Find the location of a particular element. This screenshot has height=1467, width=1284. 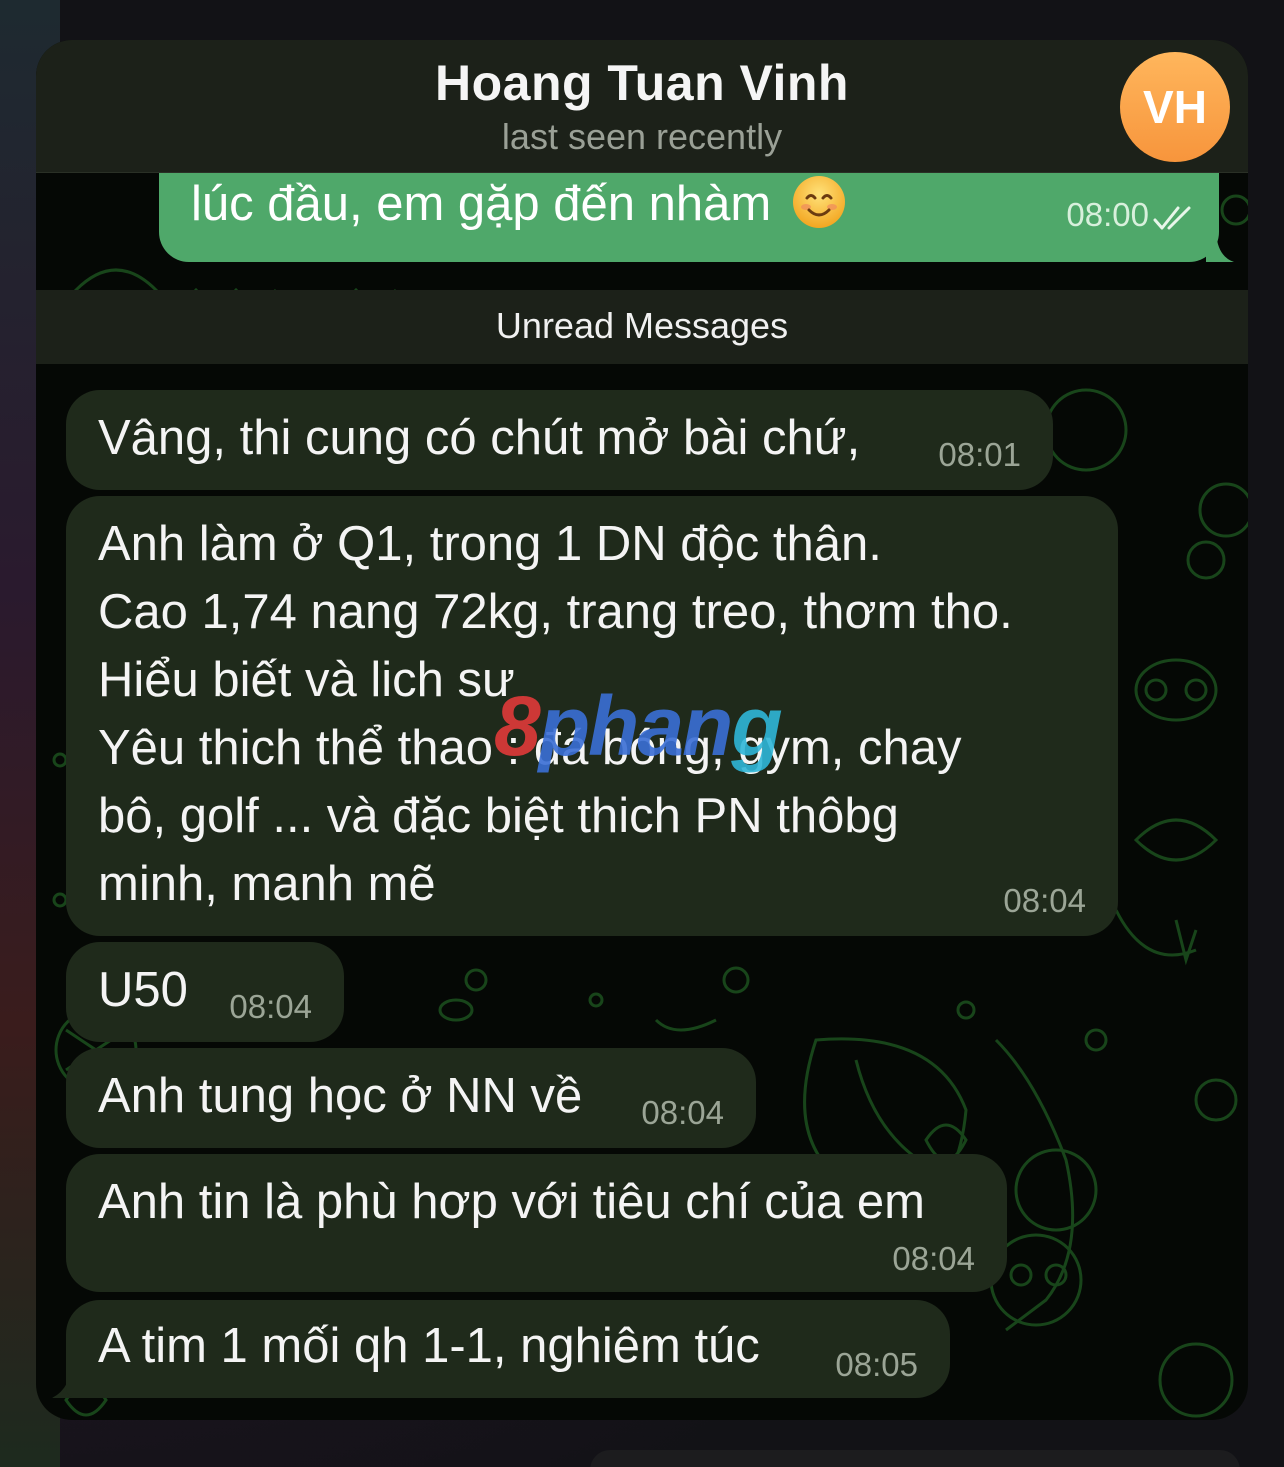

smiling-face-icon is located at coordinates (818, 202).